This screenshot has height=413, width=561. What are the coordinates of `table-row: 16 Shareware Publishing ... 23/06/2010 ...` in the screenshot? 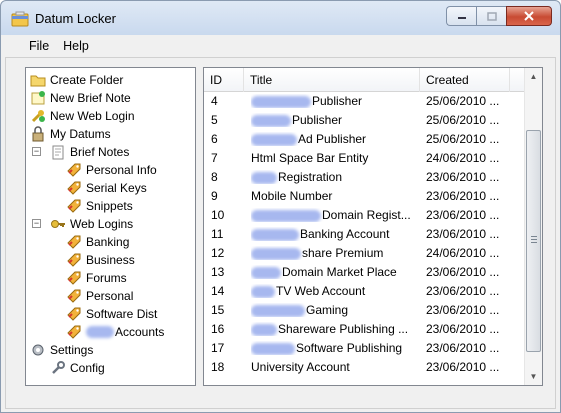 It's located at (364, 329).